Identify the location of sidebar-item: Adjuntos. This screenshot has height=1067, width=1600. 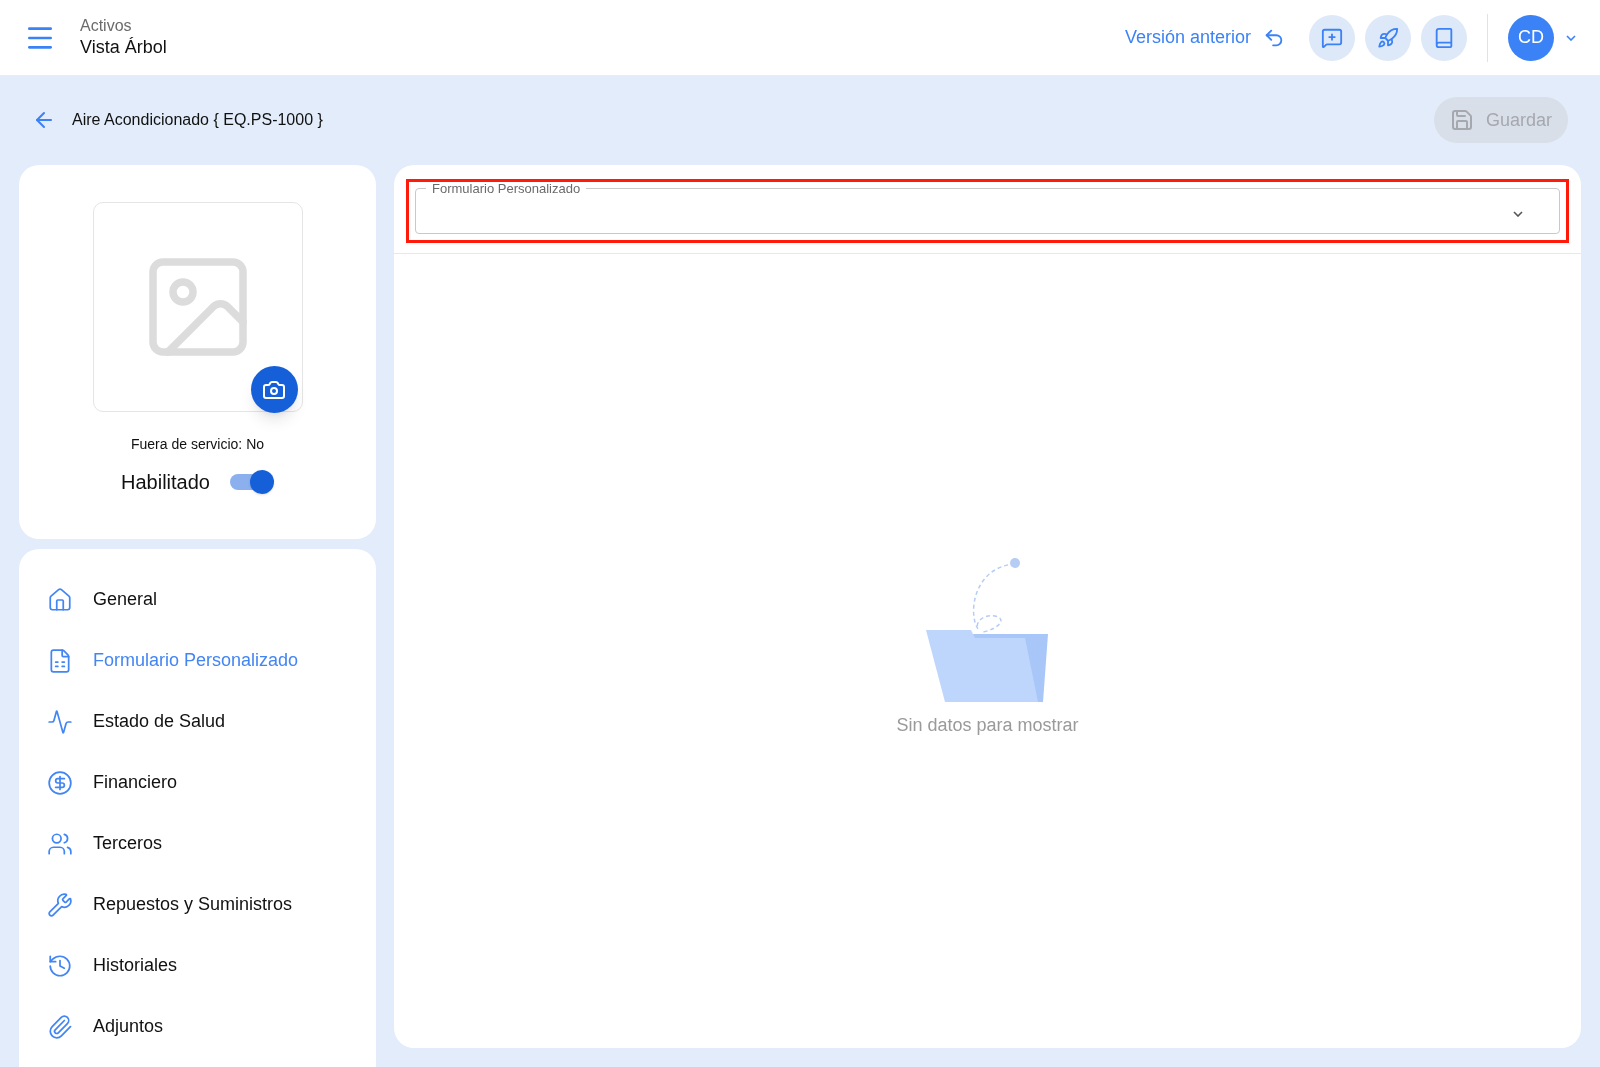
(197, 1026).